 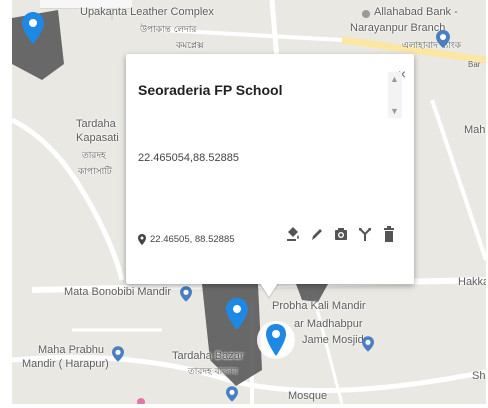 I want to click on map-label-upakanta-bn: উপাকান্ত লেদার, so click(x=168, y=30).